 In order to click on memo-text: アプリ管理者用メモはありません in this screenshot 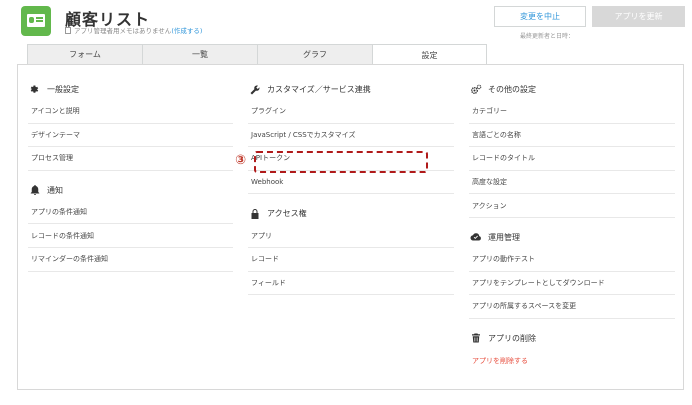, I will do `click(123, 31)`.